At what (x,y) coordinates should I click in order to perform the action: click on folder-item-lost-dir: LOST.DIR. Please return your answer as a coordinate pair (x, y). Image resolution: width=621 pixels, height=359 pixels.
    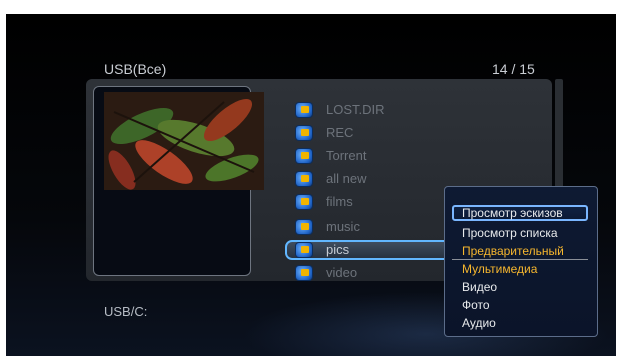
    Looking at the image, I should click on (371, 111).